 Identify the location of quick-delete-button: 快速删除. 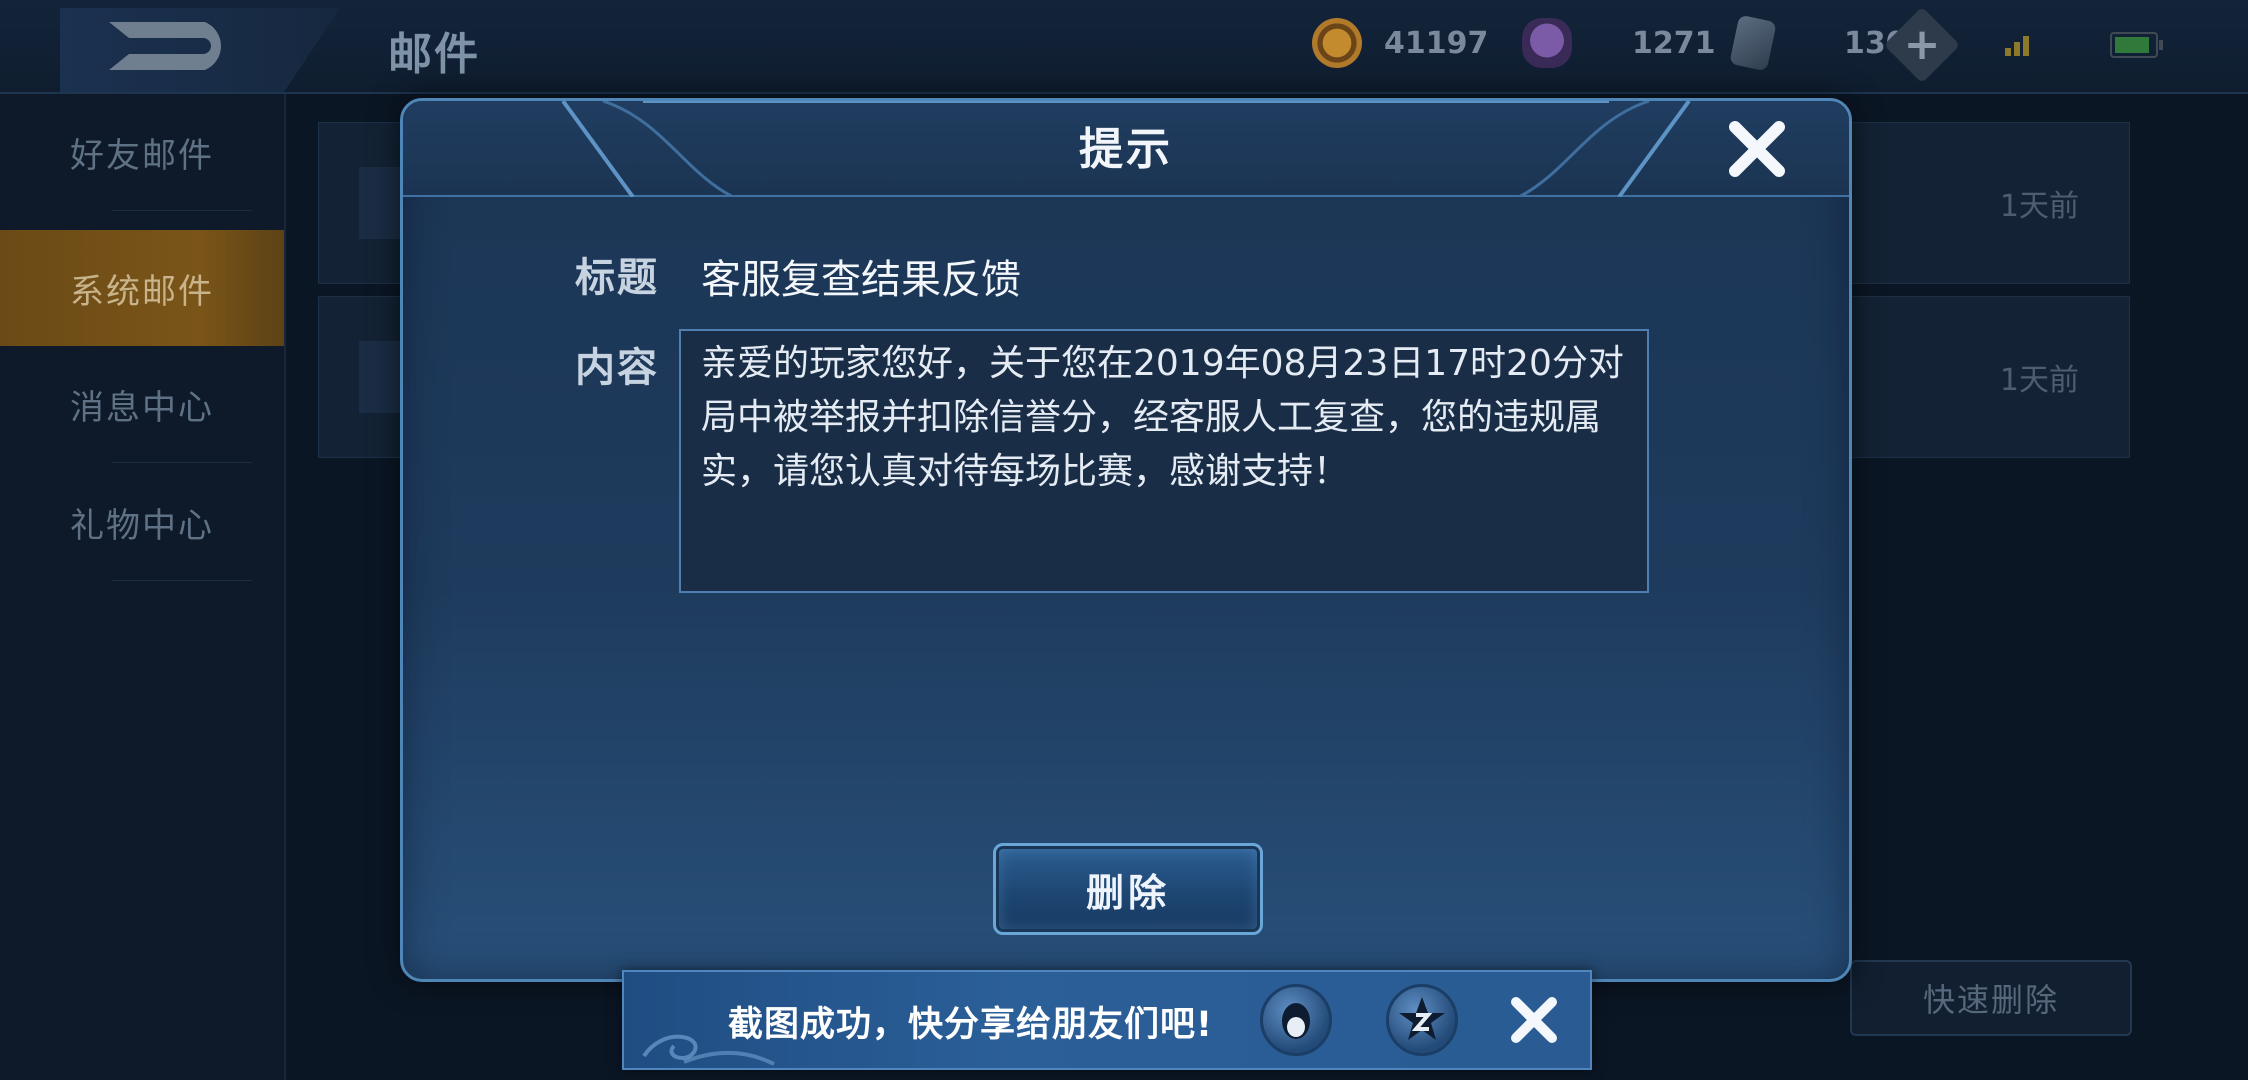
(1991, 998).